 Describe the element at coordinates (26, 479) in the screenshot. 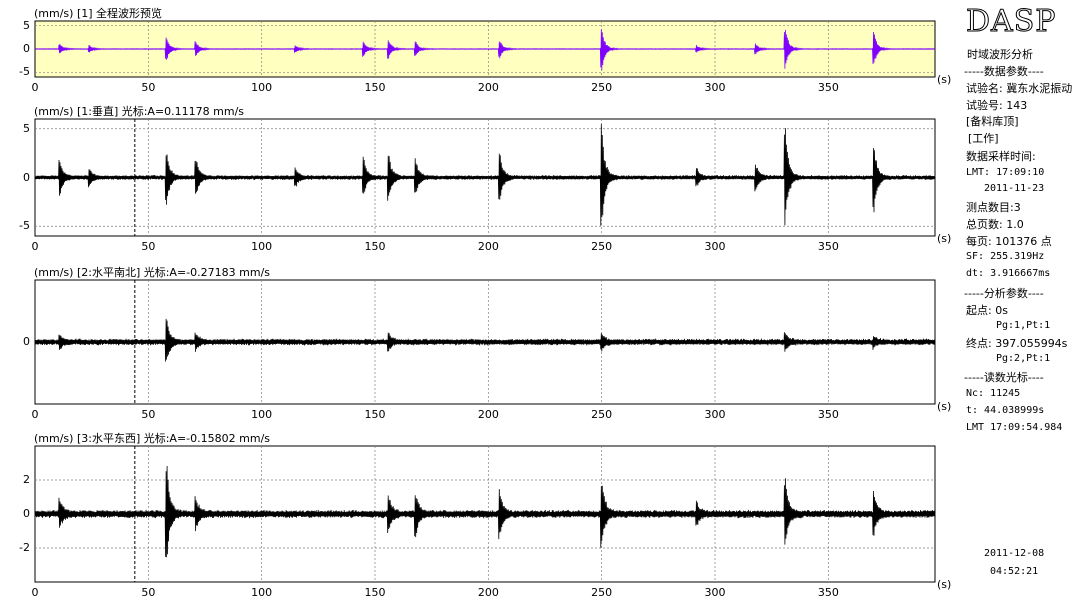

I see `y-tick-label: 2` at that location.